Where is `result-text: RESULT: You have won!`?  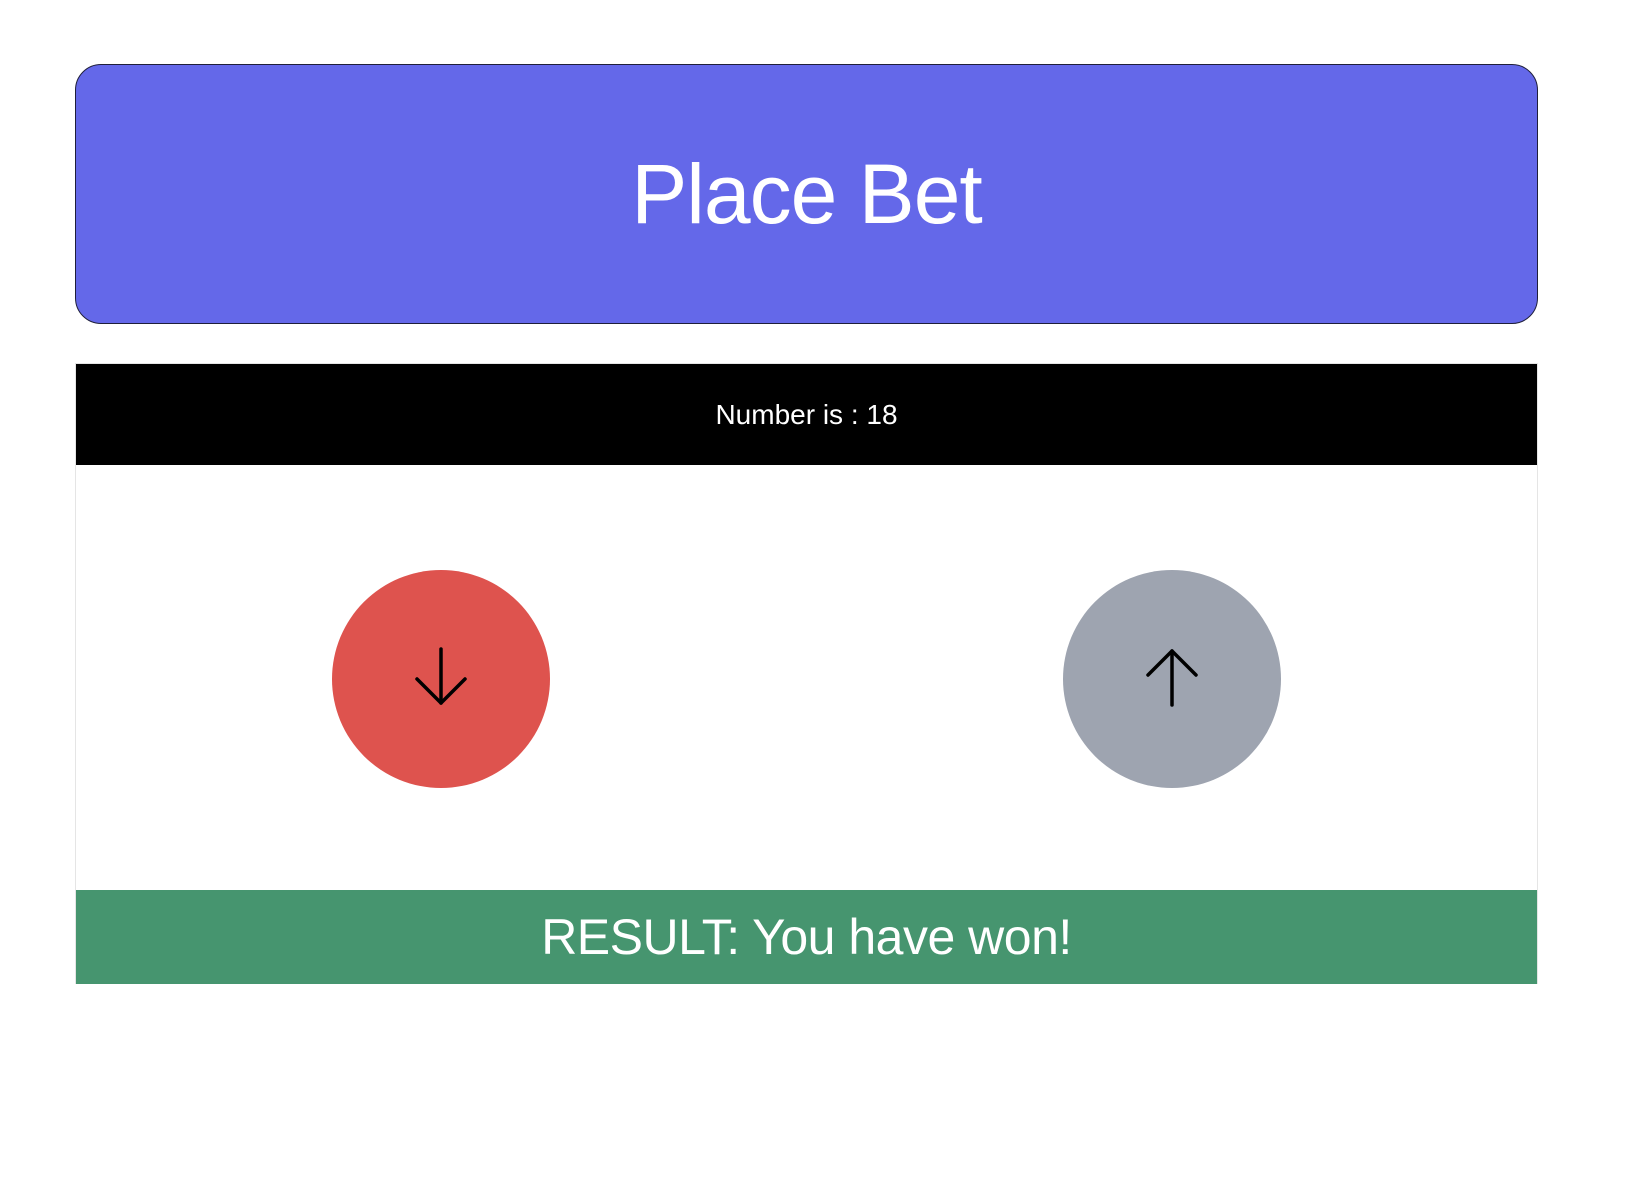 result-text: RESULT: You have won! is located at coordinates (806, 937).